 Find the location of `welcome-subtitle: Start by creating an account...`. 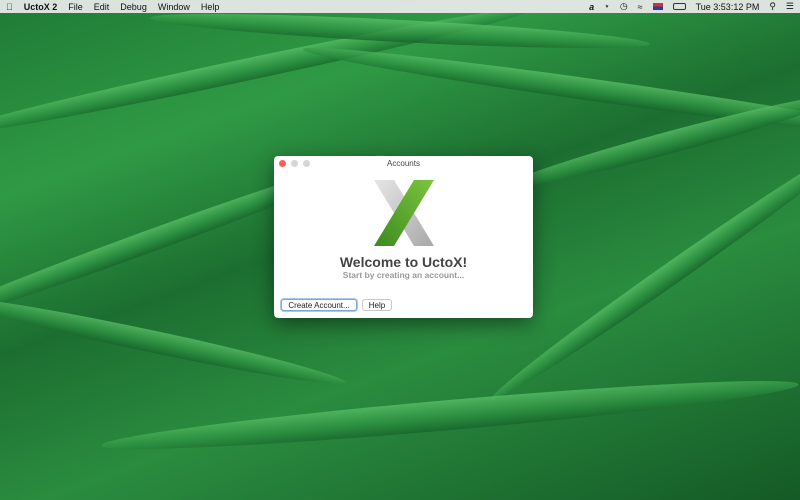

welcome-subtitle: Start by creating an account... is located at coordinates (403, 275).